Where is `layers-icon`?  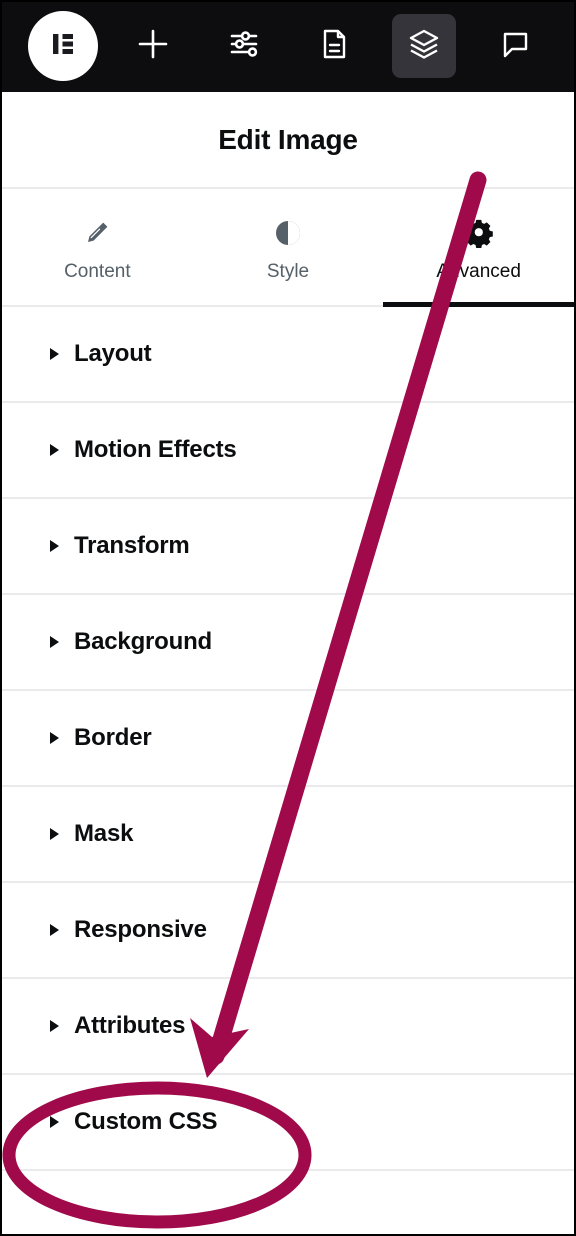 layers-icon is located at coordinates (424, 46).